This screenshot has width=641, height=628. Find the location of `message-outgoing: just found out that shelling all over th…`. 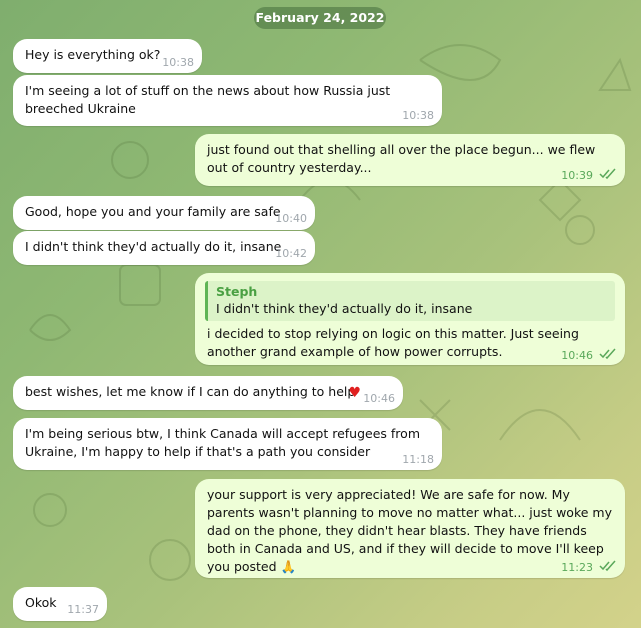

message-outgoing: just found out that shelling all over th… is located at coordinates (410, 160).